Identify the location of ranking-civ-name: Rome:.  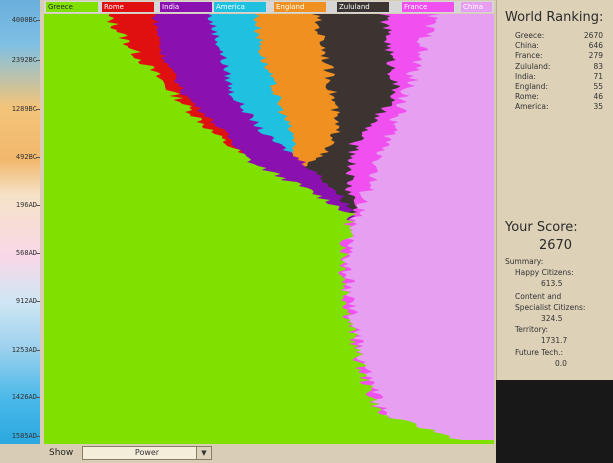
(527, 97).